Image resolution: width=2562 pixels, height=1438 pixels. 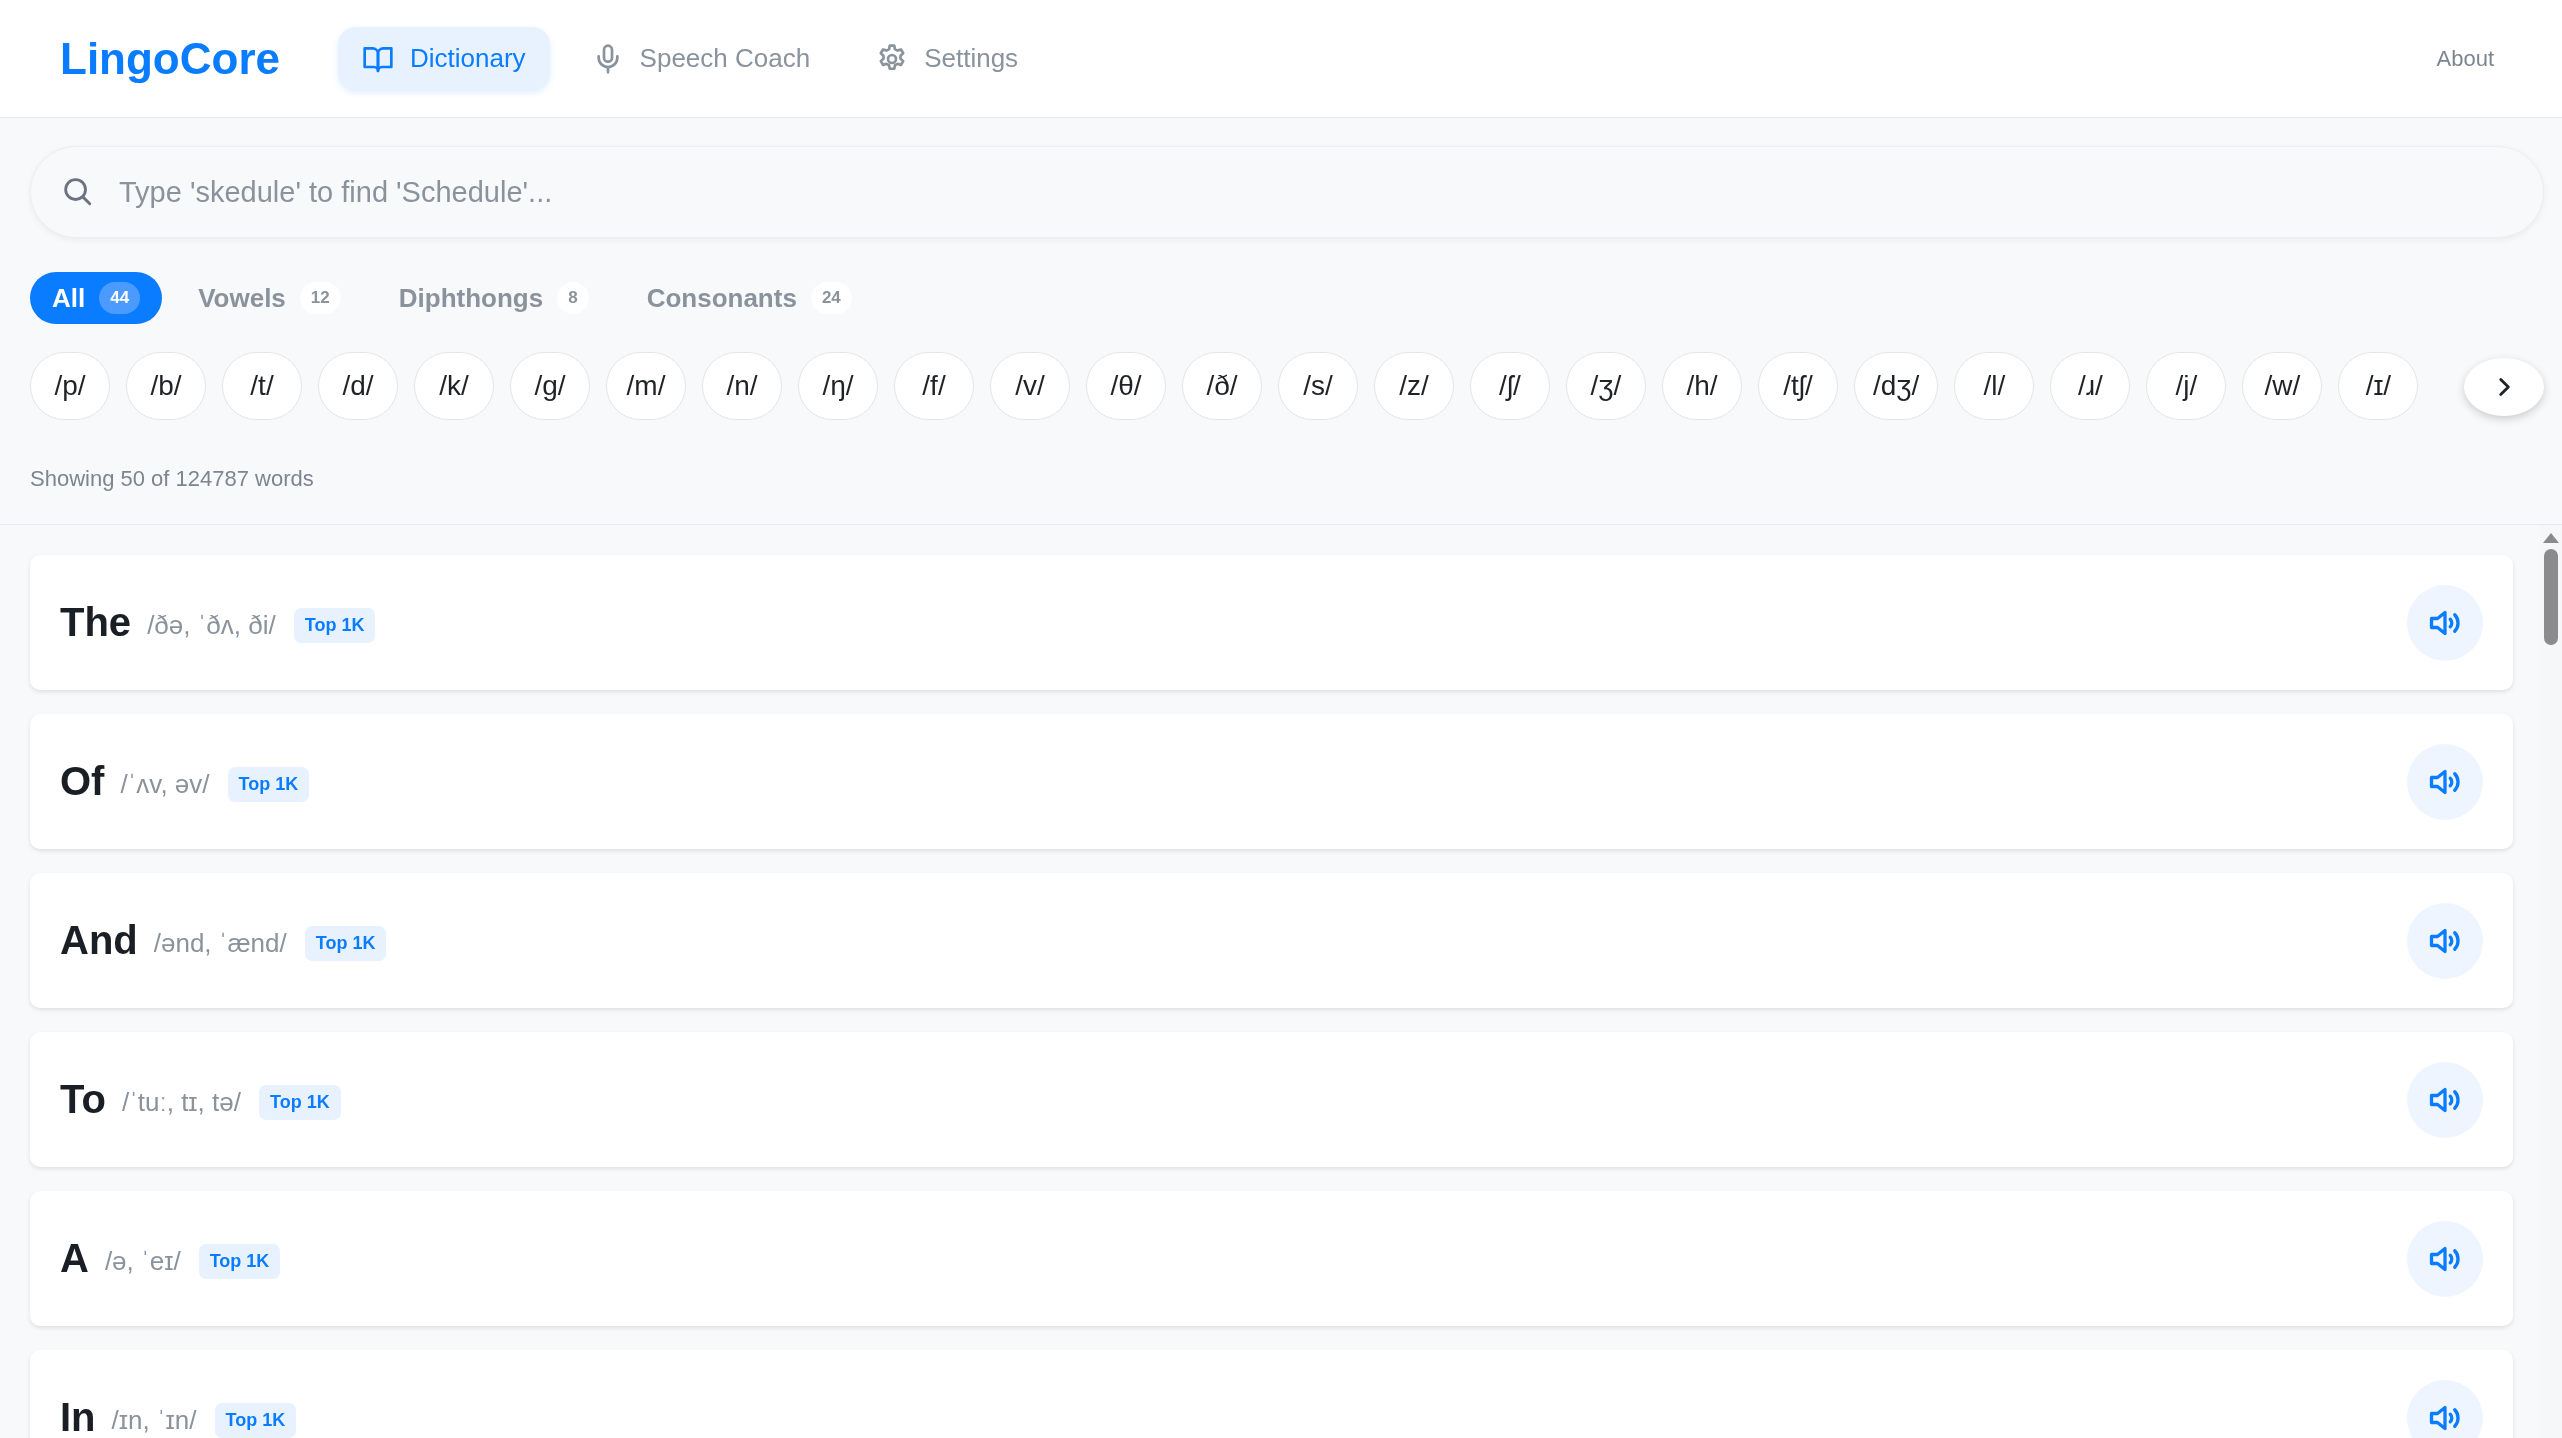 What do you see at coordinates (1994, 386) in the screenshot?
I see `phoneme-chip: /l/` at bounding box center [1994, 386].